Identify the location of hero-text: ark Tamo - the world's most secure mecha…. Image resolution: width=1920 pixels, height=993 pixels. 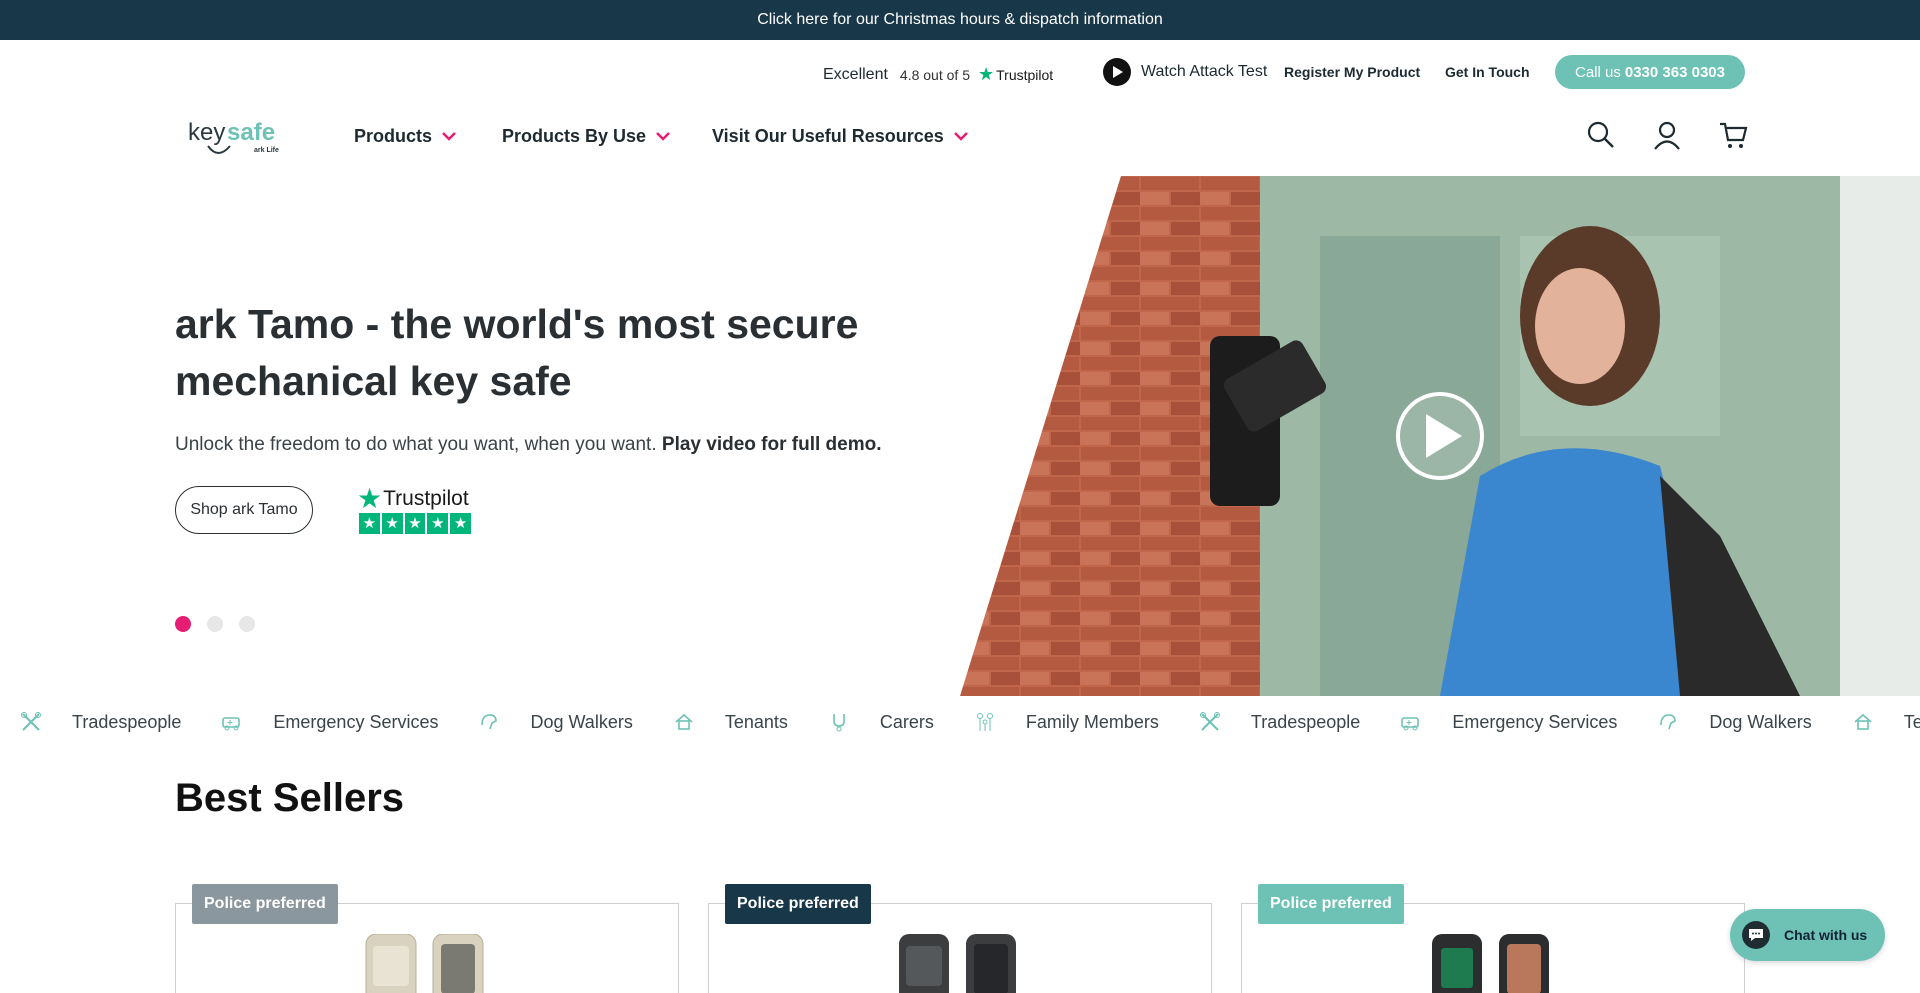
(555, 376).